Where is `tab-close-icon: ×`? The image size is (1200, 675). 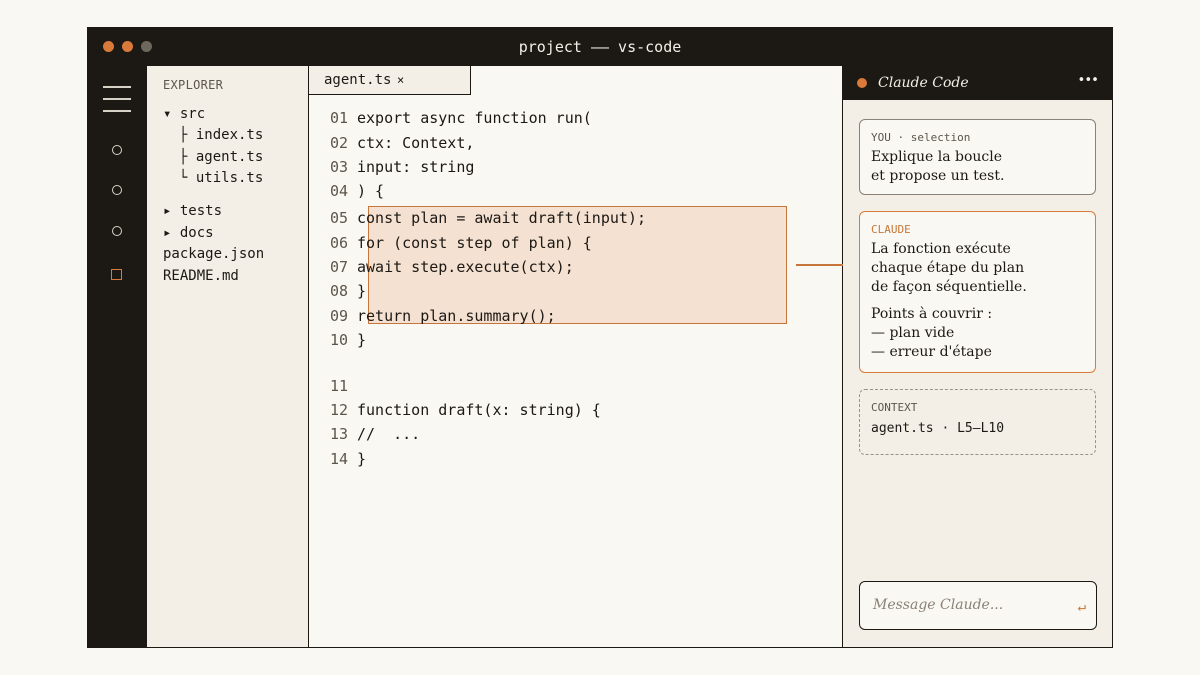
tab-close-icon: × is located at coordinates (400, 80).